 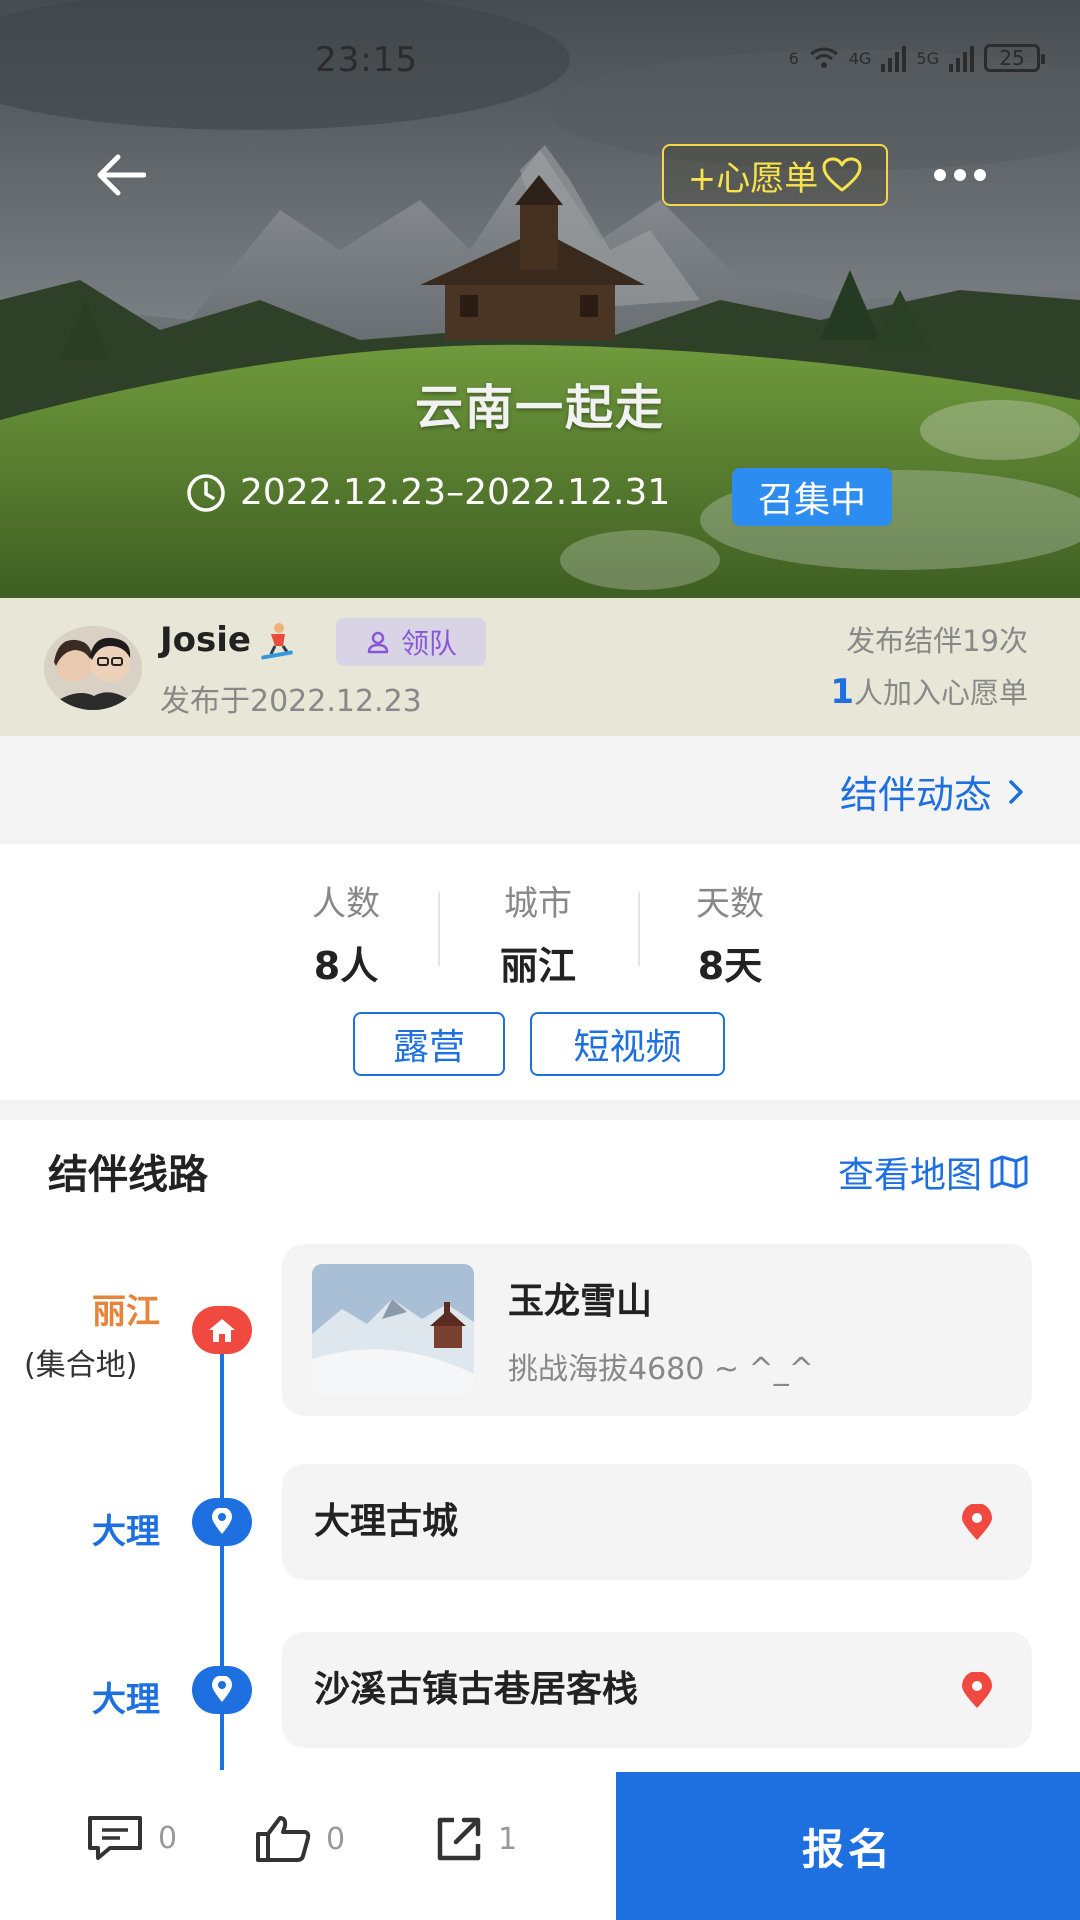 I want to click on attraction-title: 沙溪古镇古巷居客栈, so click(x=476, y=1689).